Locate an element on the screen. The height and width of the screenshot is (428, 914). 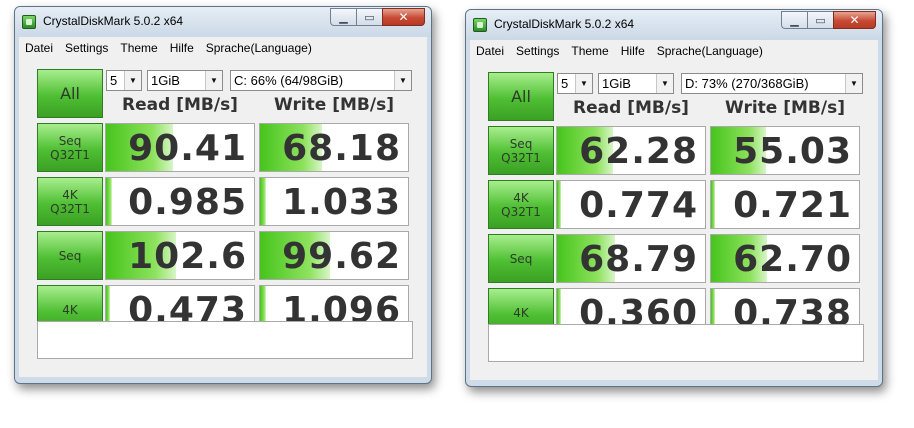
read-value: 102.6 is located at coordinates (187, 256).